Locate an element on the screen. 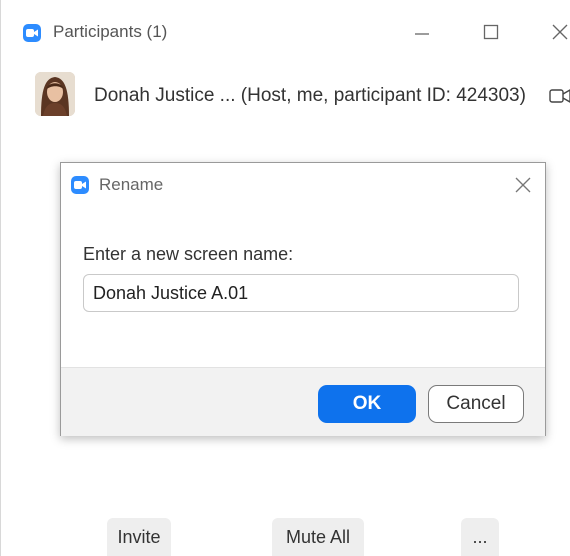 Image resolution: width=570 pixels, height=556 pixels. rename-prompt: Enter a new screen name: is located at coordinates (188, 254).